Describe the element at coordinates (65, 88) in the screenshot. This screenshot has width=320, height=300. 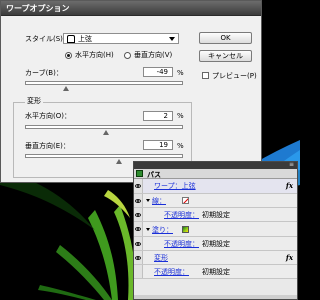
I see `bend-slider-thumb` at that location.